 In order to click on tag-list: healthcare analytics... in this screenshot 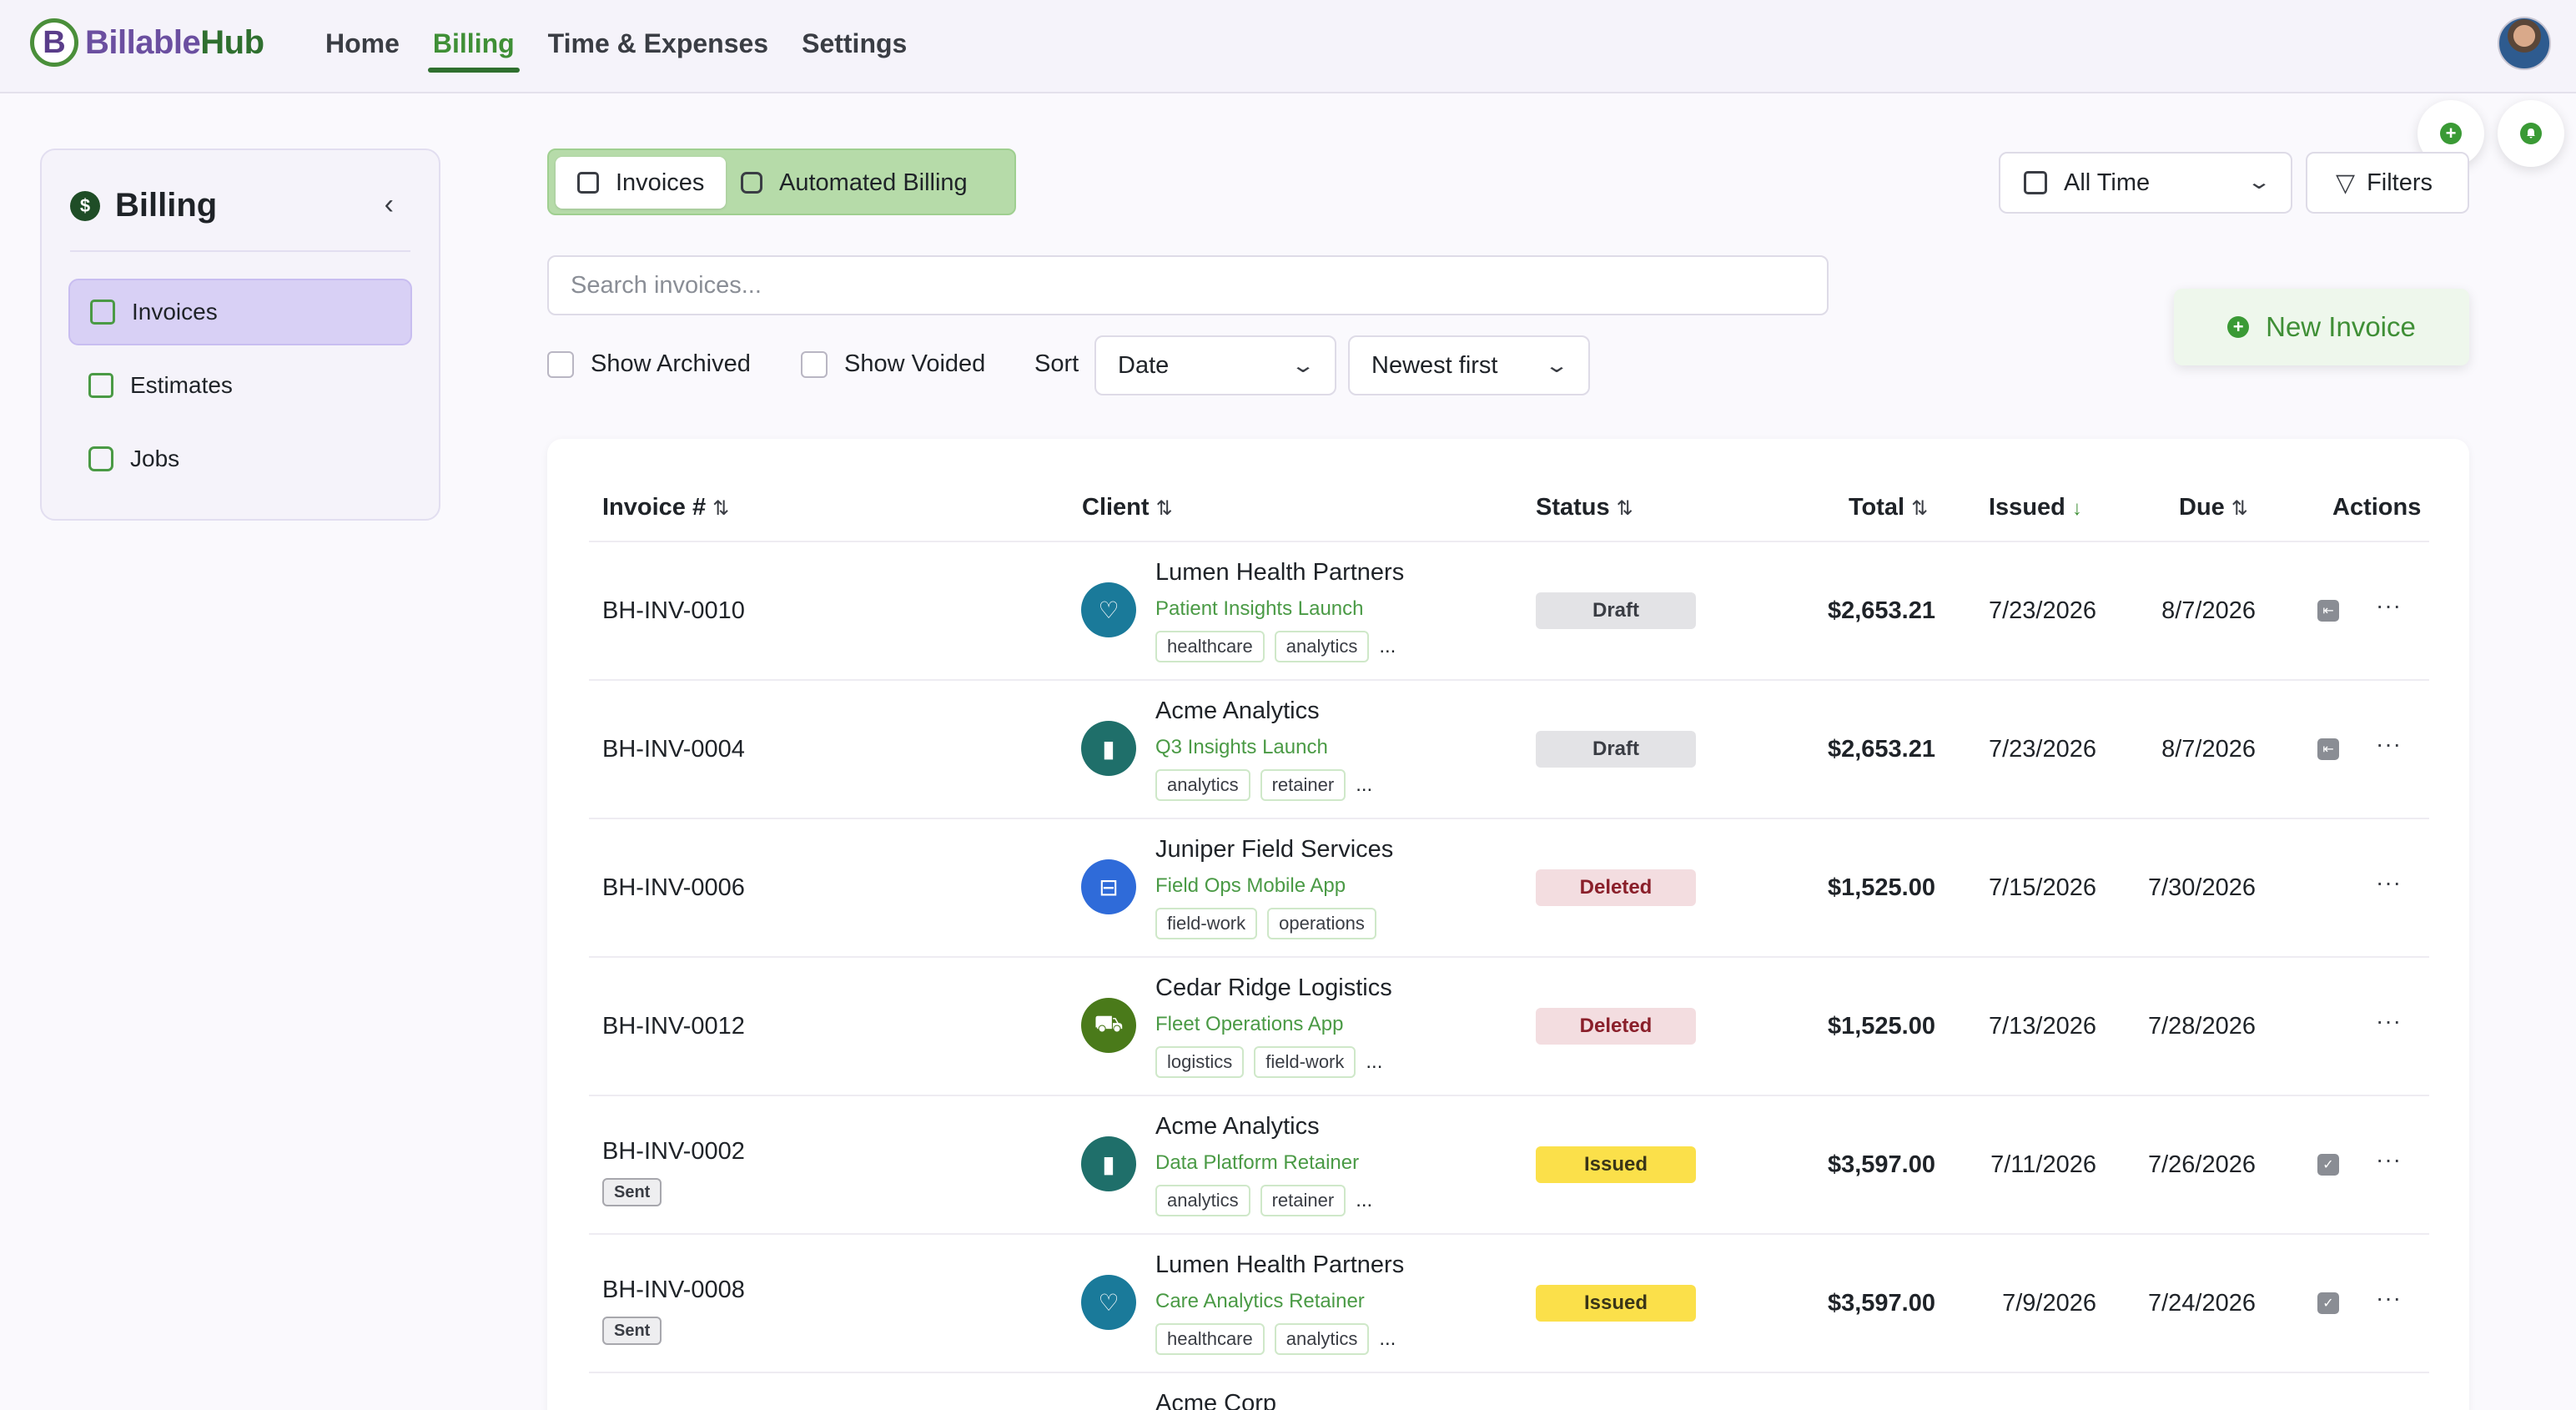, I will do `click(1275, 1339)`.